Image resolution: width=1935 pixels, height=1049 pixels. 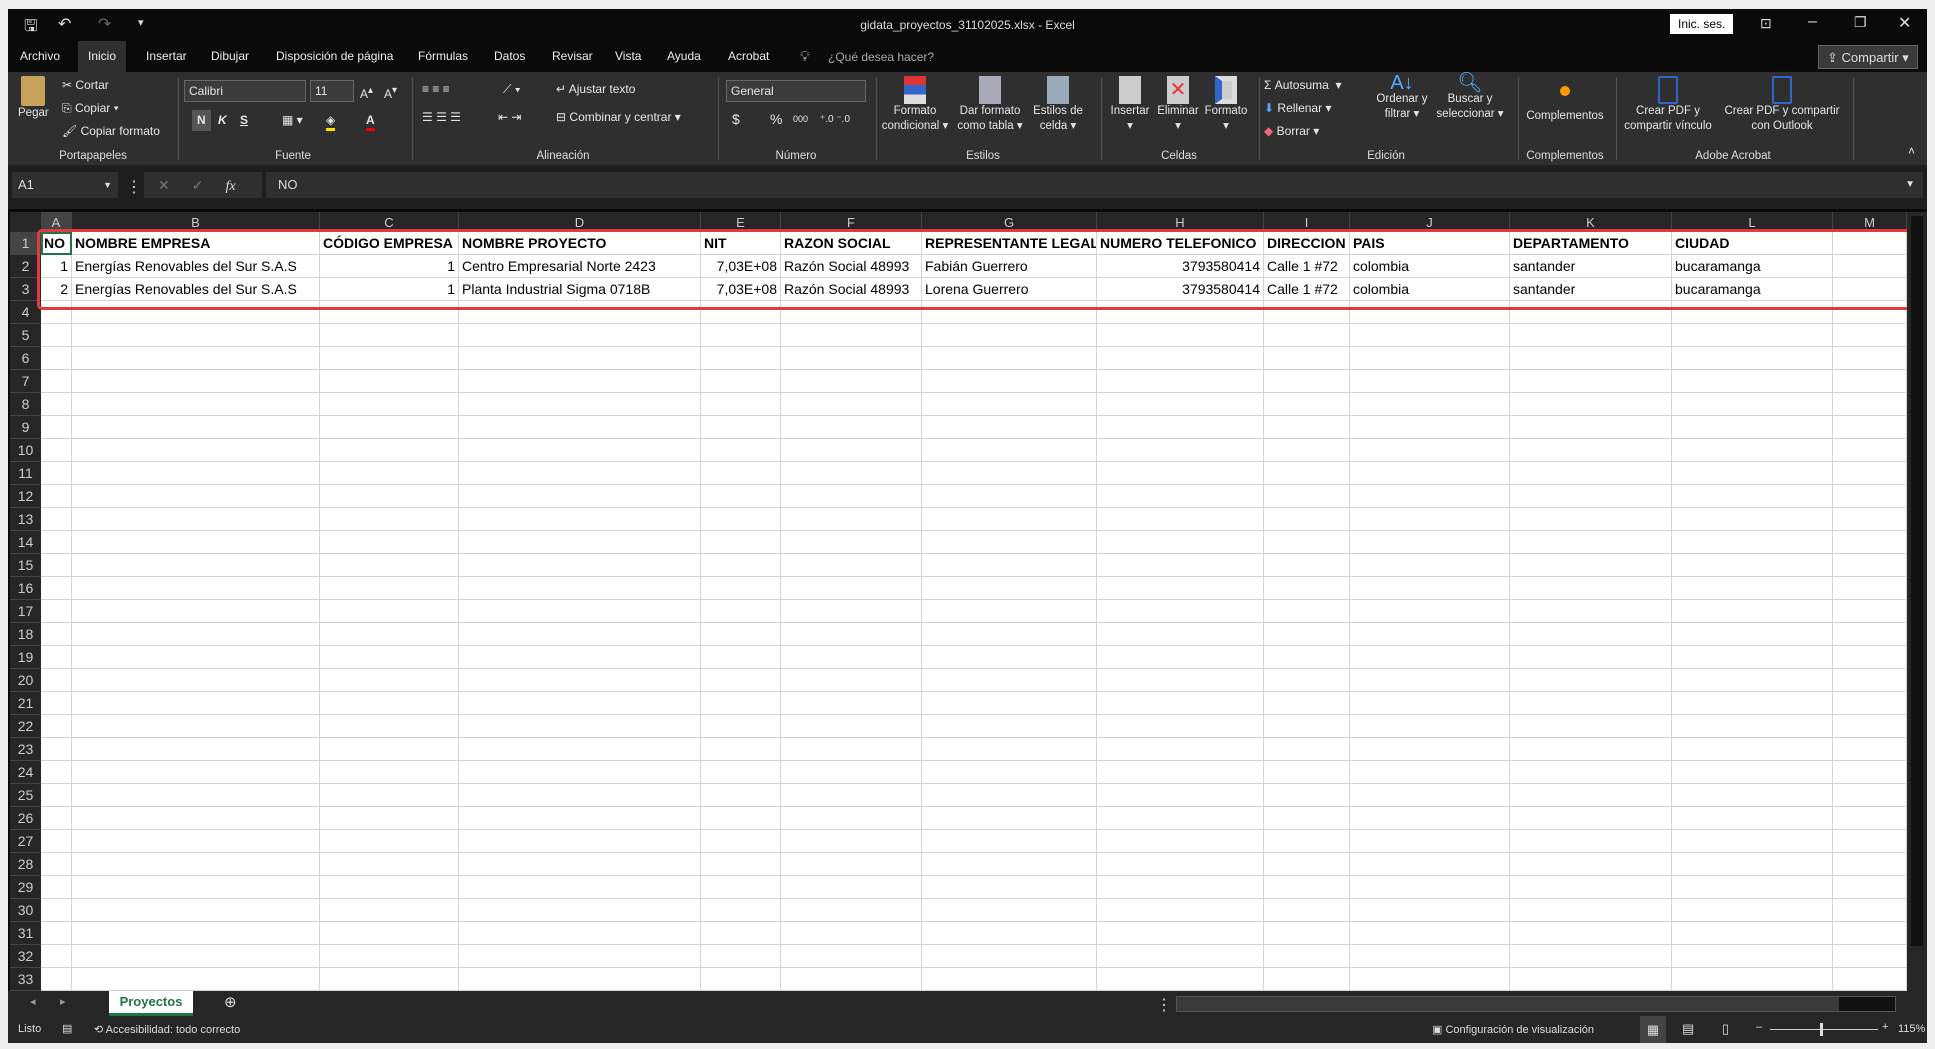 I want to click on row-header: 29, so click(x=25, y=887).